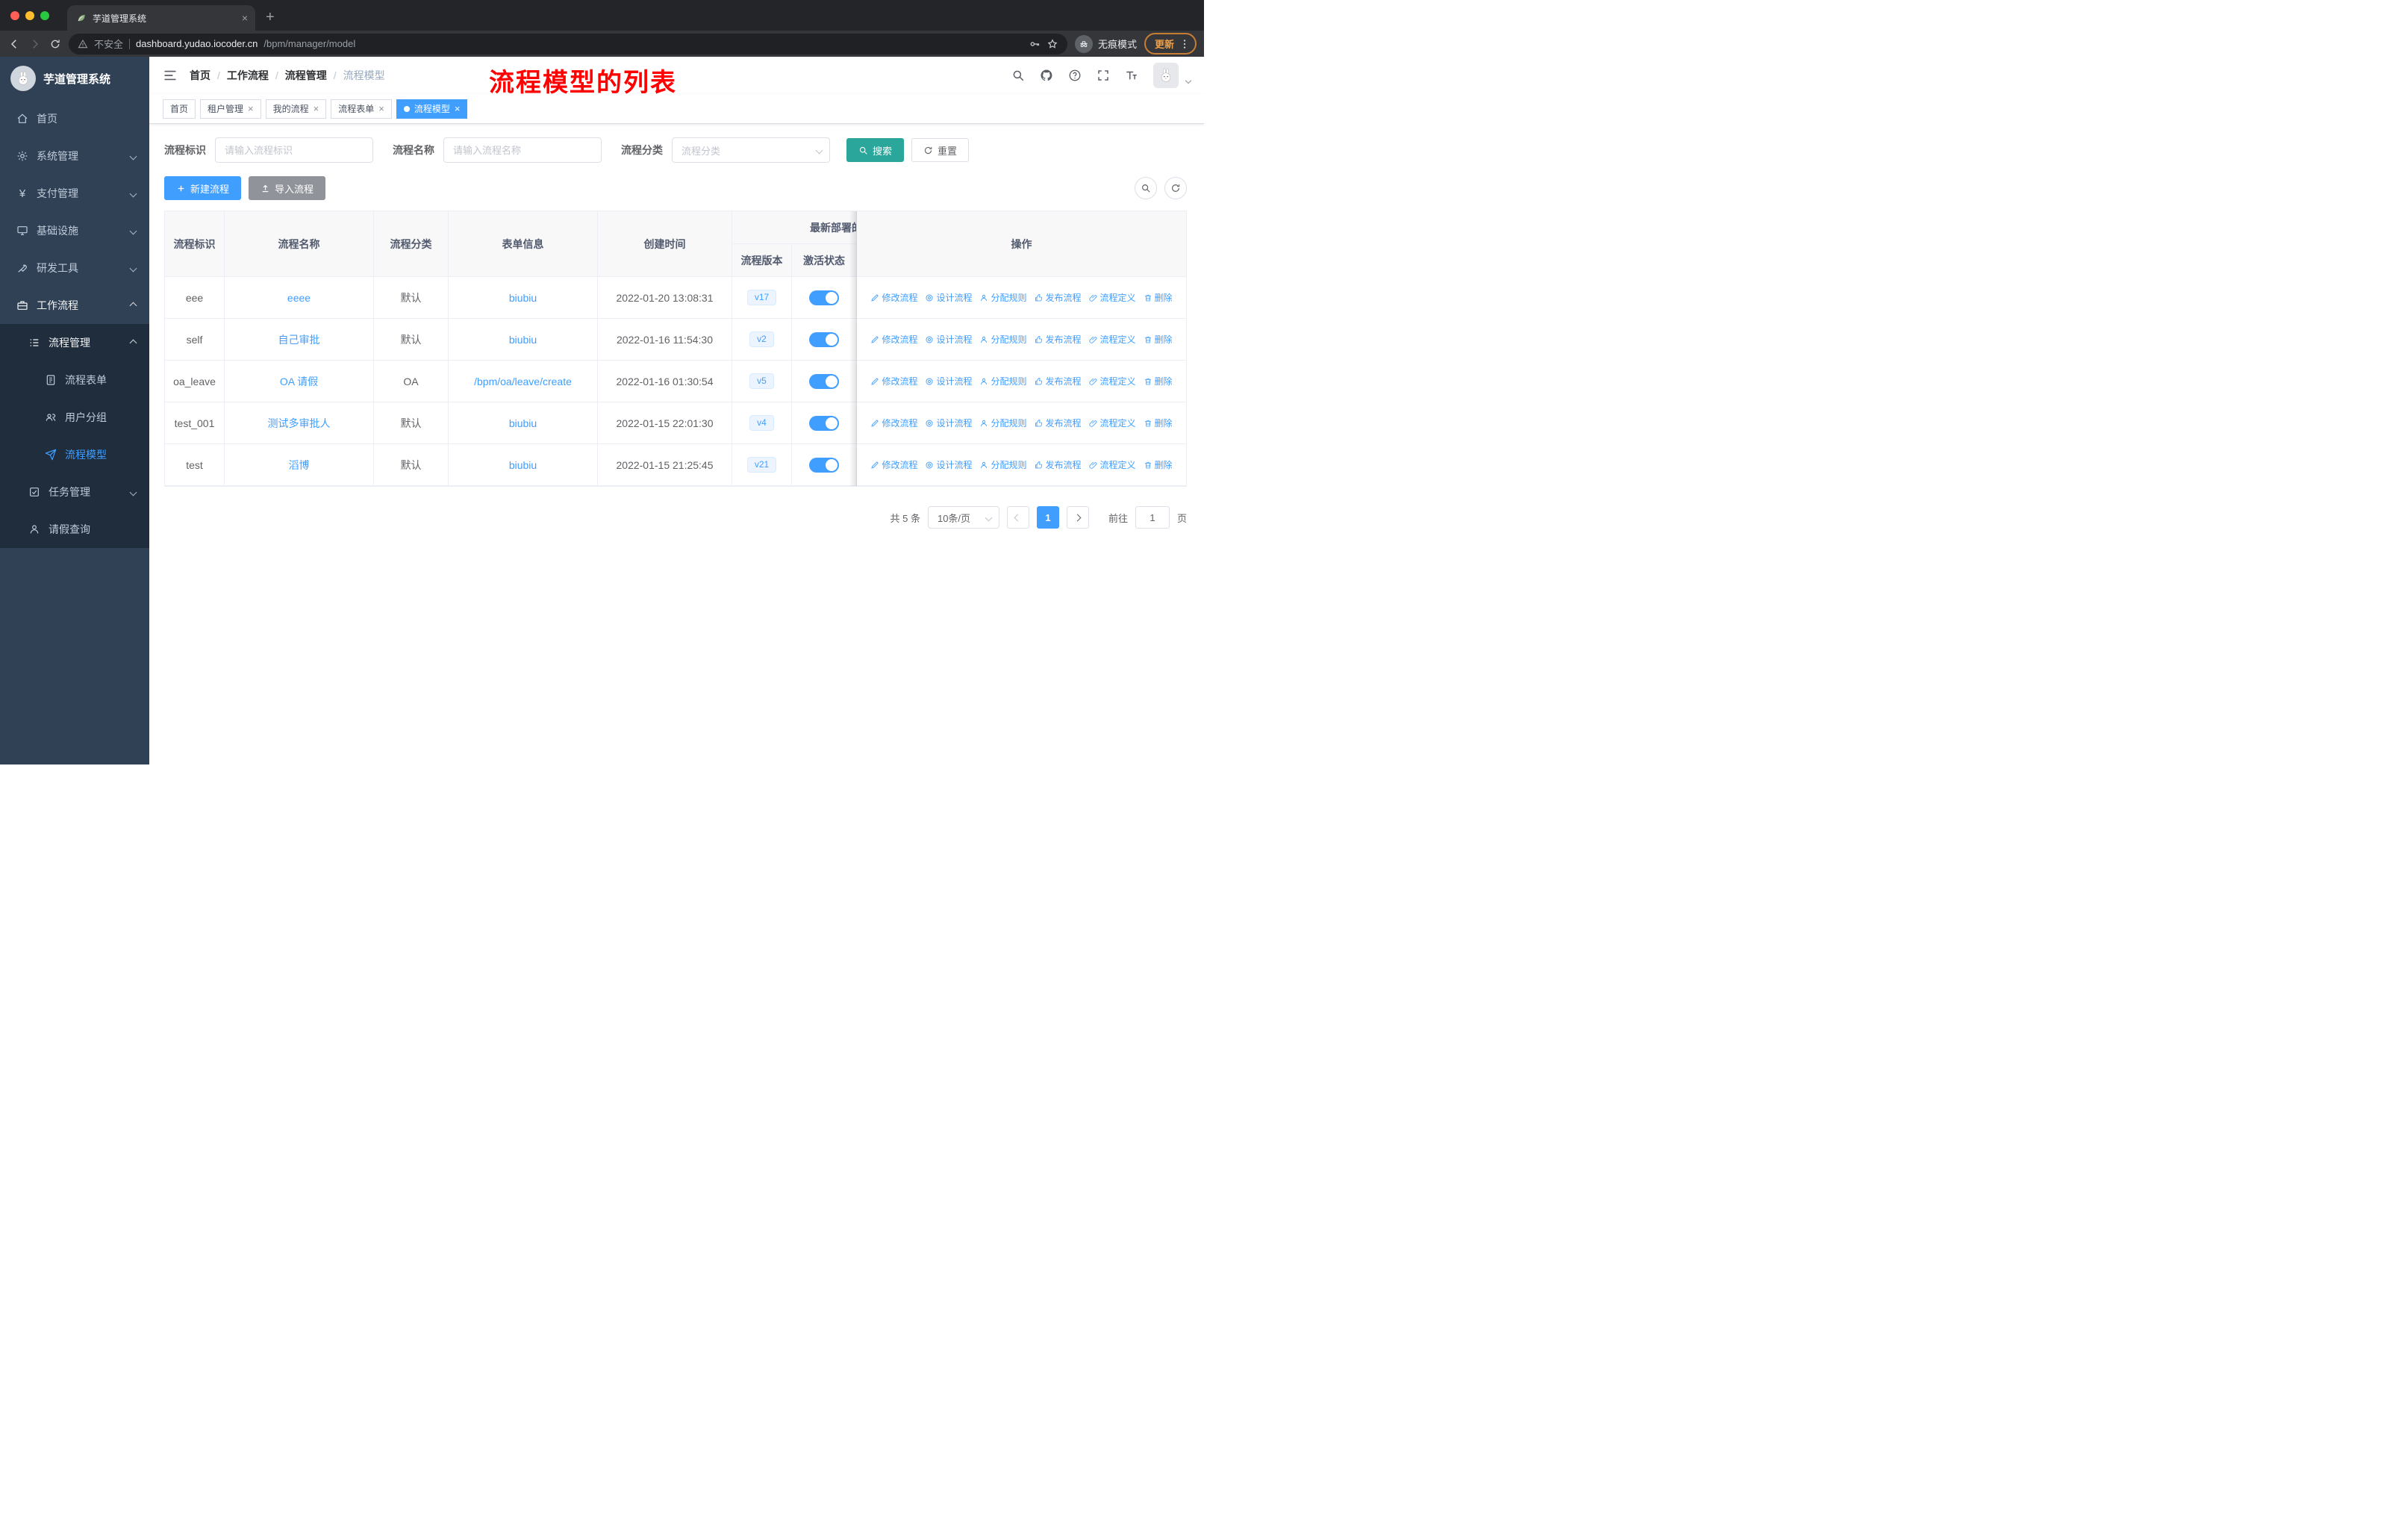  What do you see at coordinates (74, 418) in the screenshot?
I see `sidebar-item-user-group: 用户分组` at bounding box center [74, 418].